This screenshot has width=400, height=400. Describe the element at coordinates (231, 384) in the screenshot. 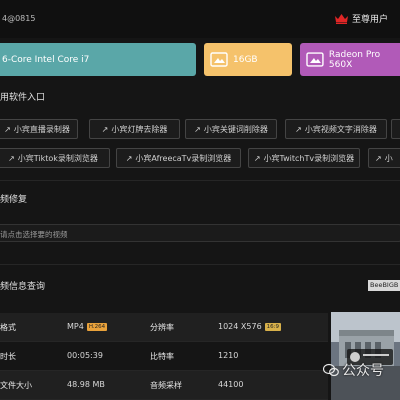

I see `audio-sample-value: 44100` at that location.